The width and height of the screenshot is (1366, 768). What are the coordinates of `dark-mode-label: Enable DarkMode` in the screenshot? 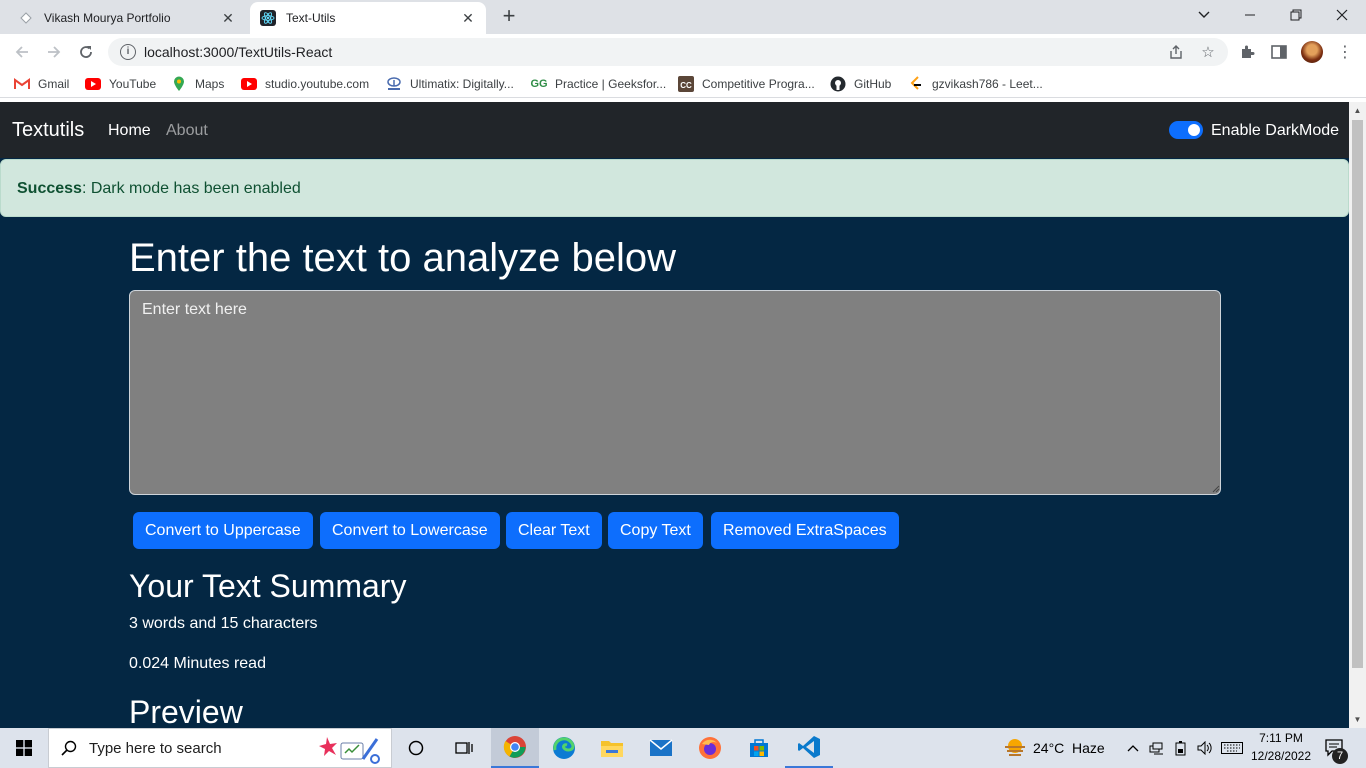 It's located at (1275, 130).